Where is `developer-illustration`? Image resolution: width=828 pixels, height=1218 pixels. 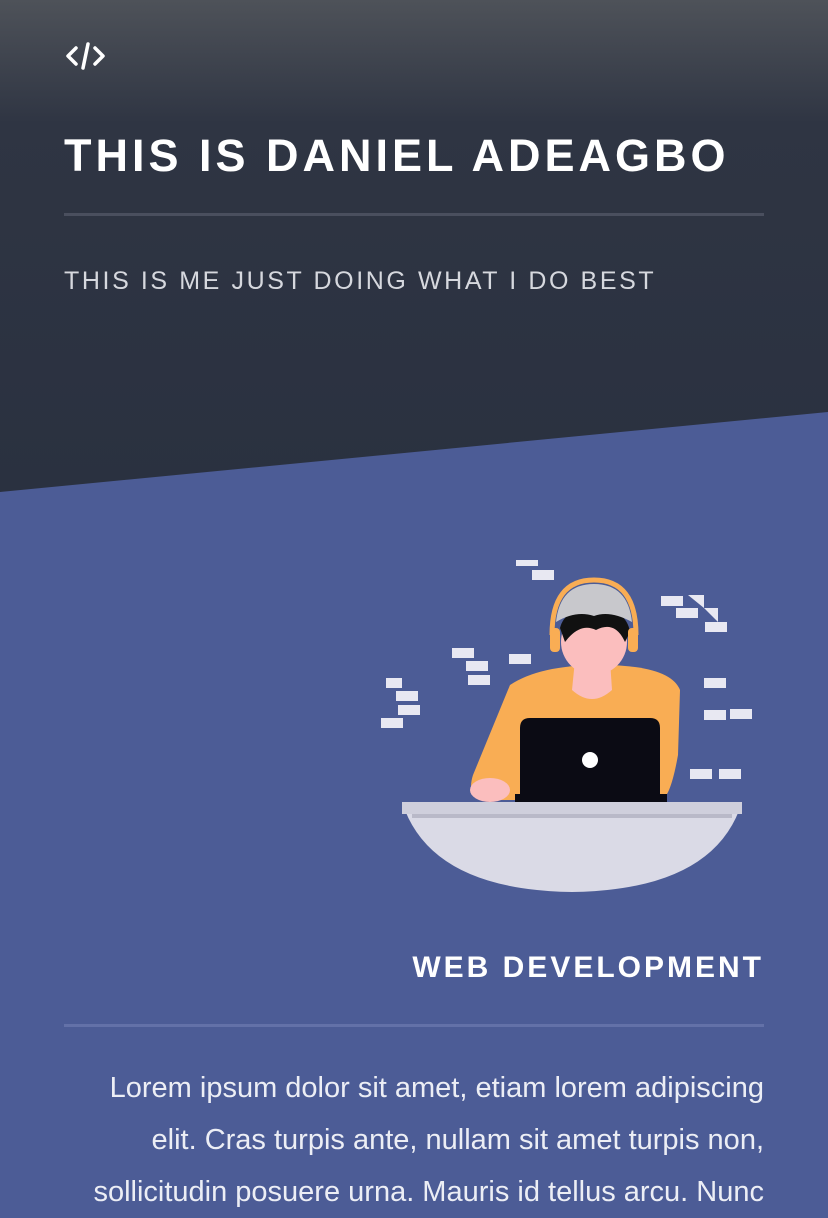
developer-illustration is located at coordinates (570, 725).